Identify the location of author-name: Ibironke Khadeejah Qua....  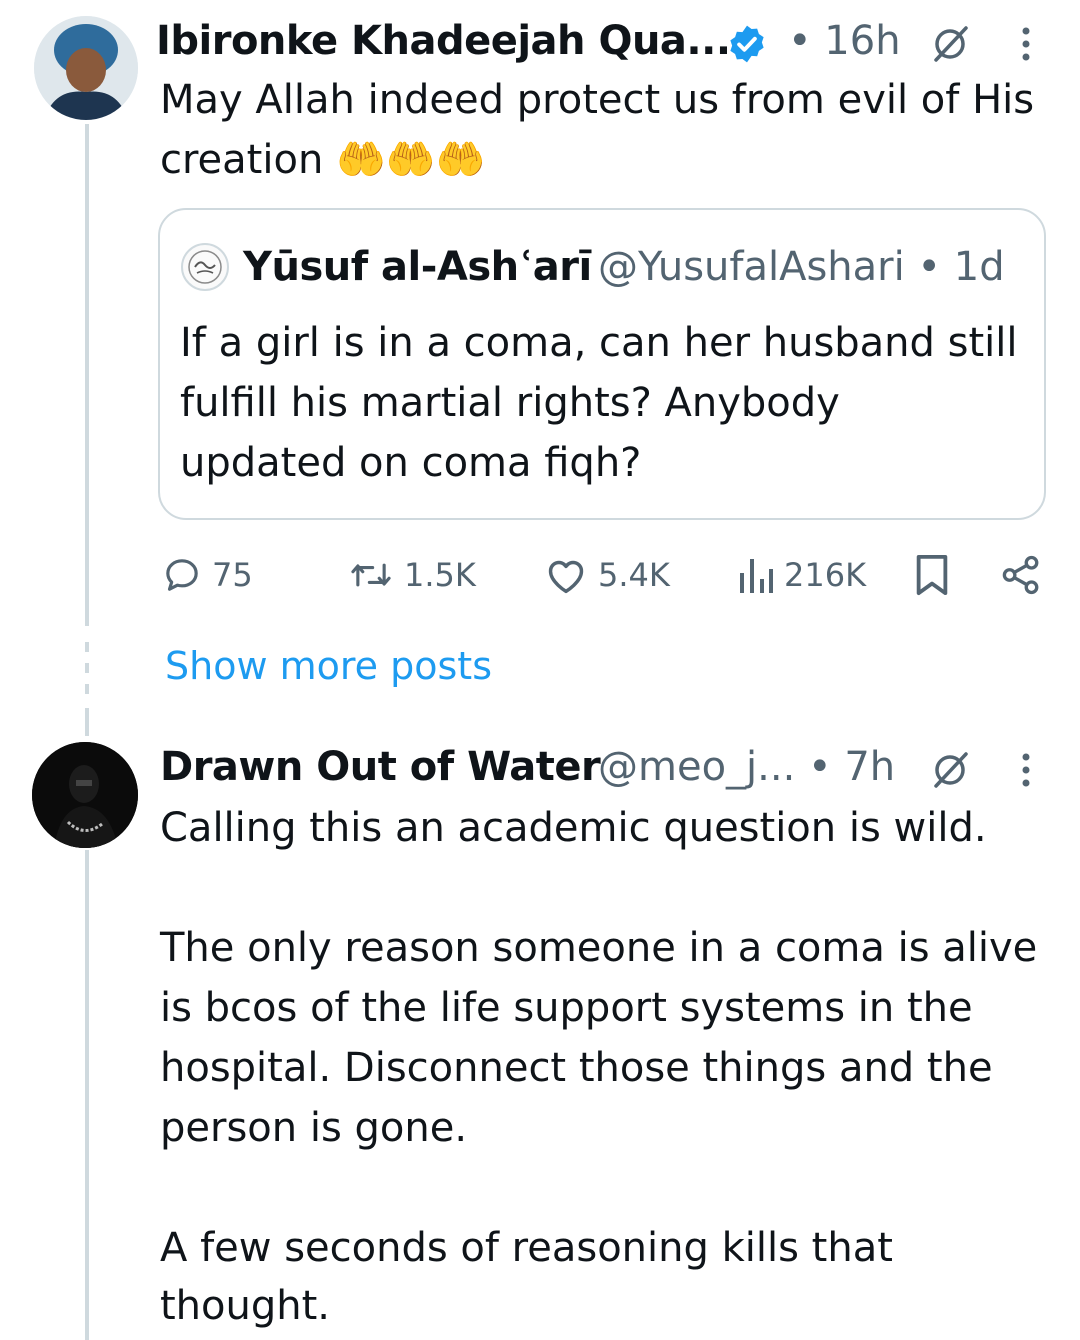
(443, 41).